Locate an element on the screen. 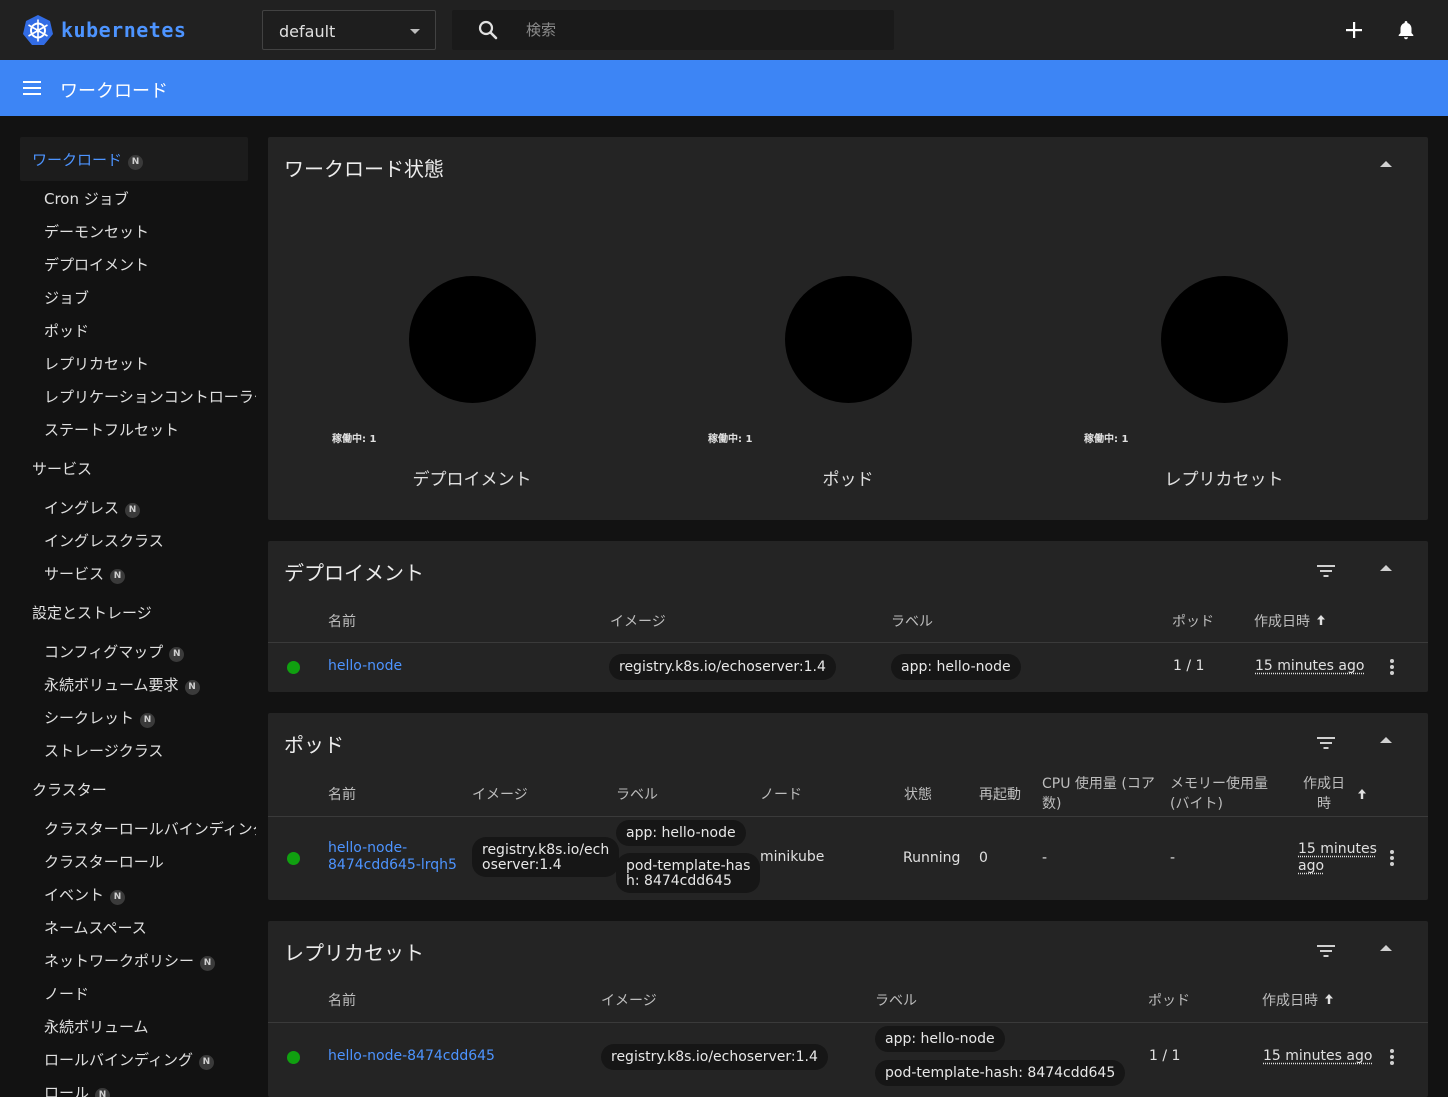 Image resolution: width=1448 pixels, height=1097 pixels. column-header-line: (バイト) is located at coordinates (1196, 804).